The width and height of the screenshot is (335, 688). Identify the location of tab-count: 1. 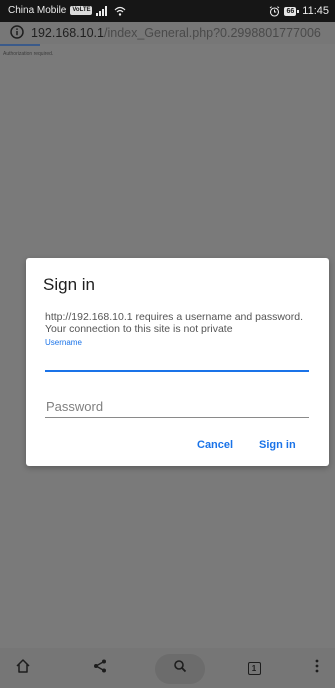
(254, 668).